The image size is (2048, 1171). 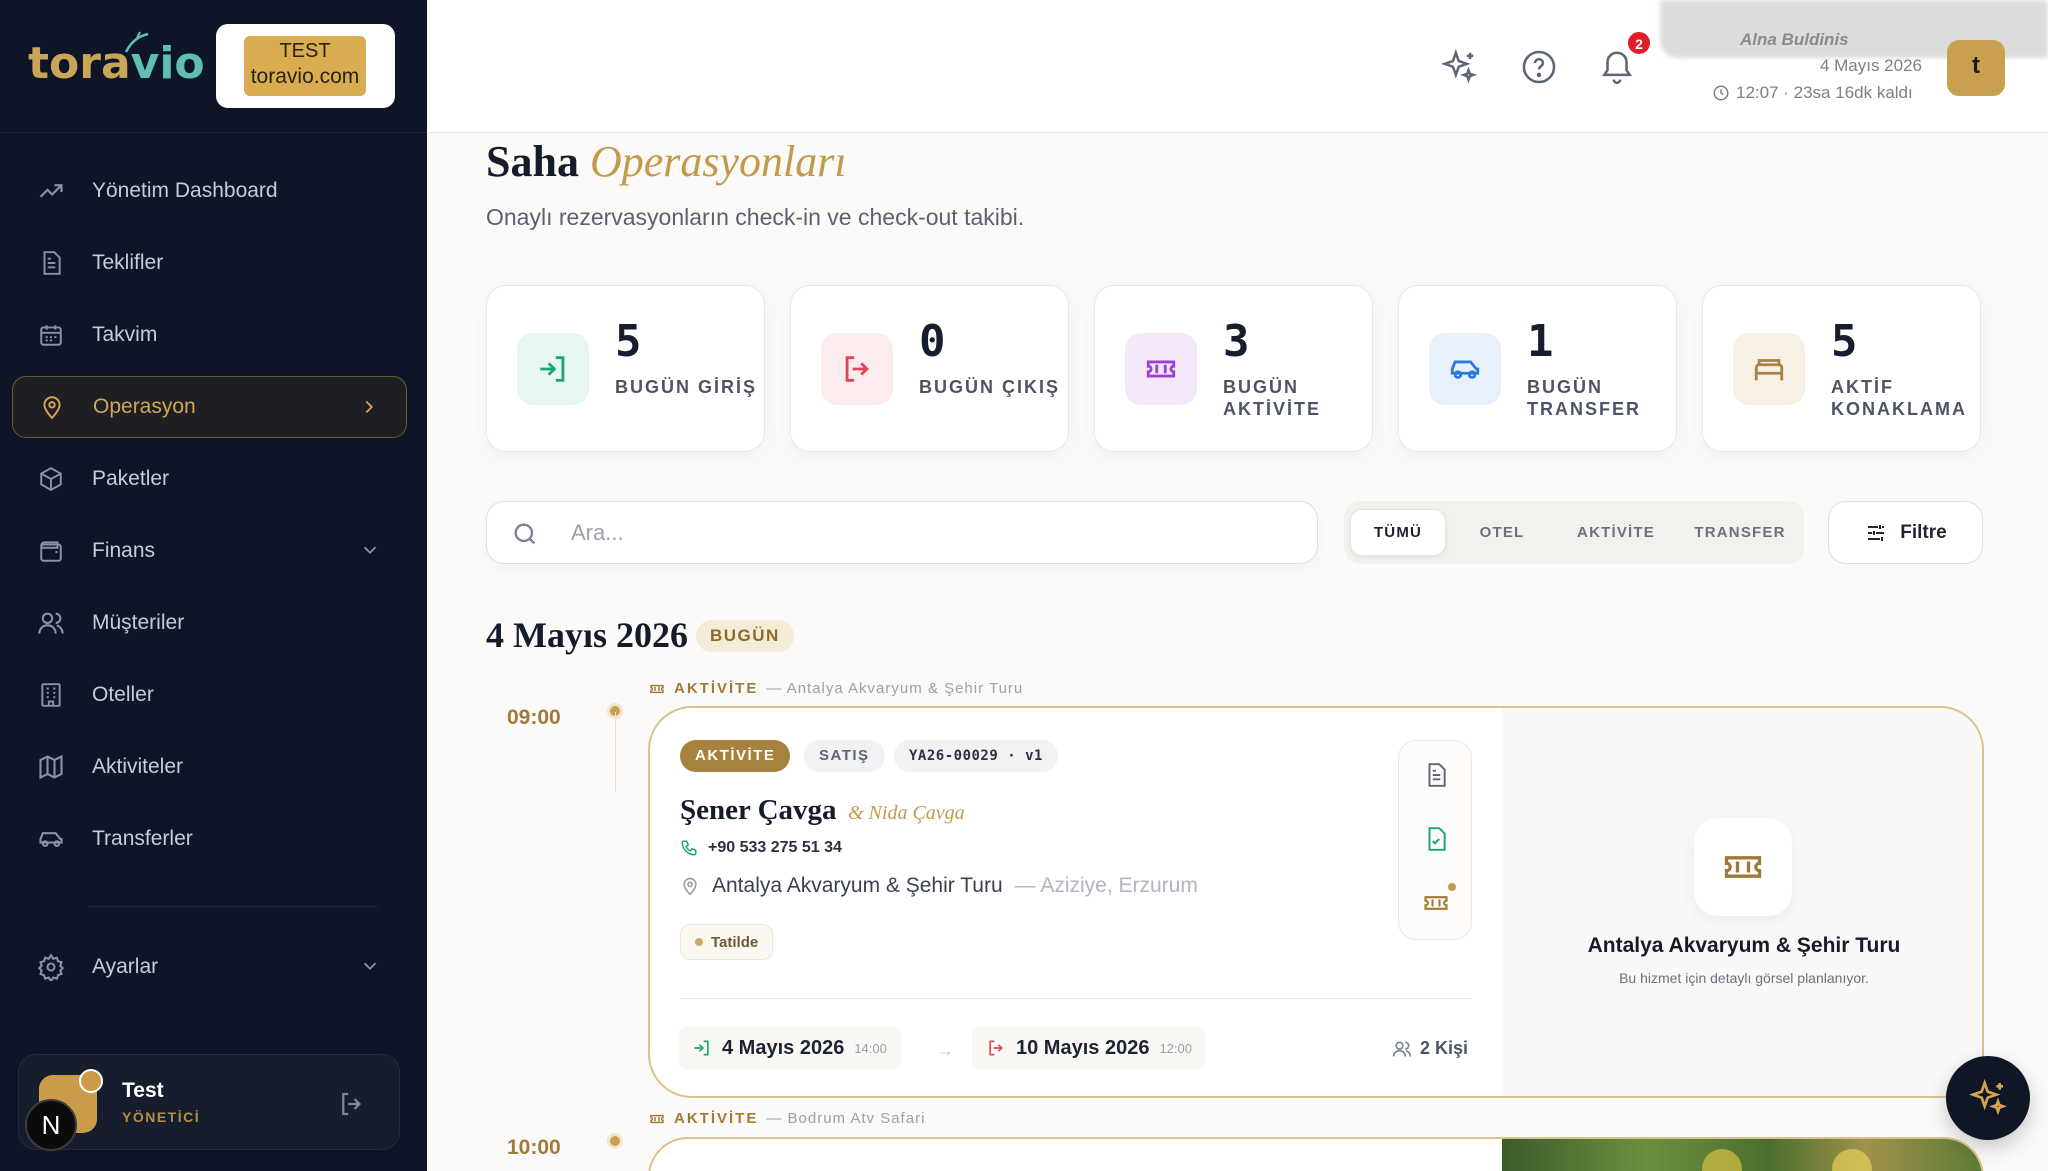 What do you see at coordinates (116, 63) in the screenshot?
I see `logo: toravio` at bounding box center [116, 63].